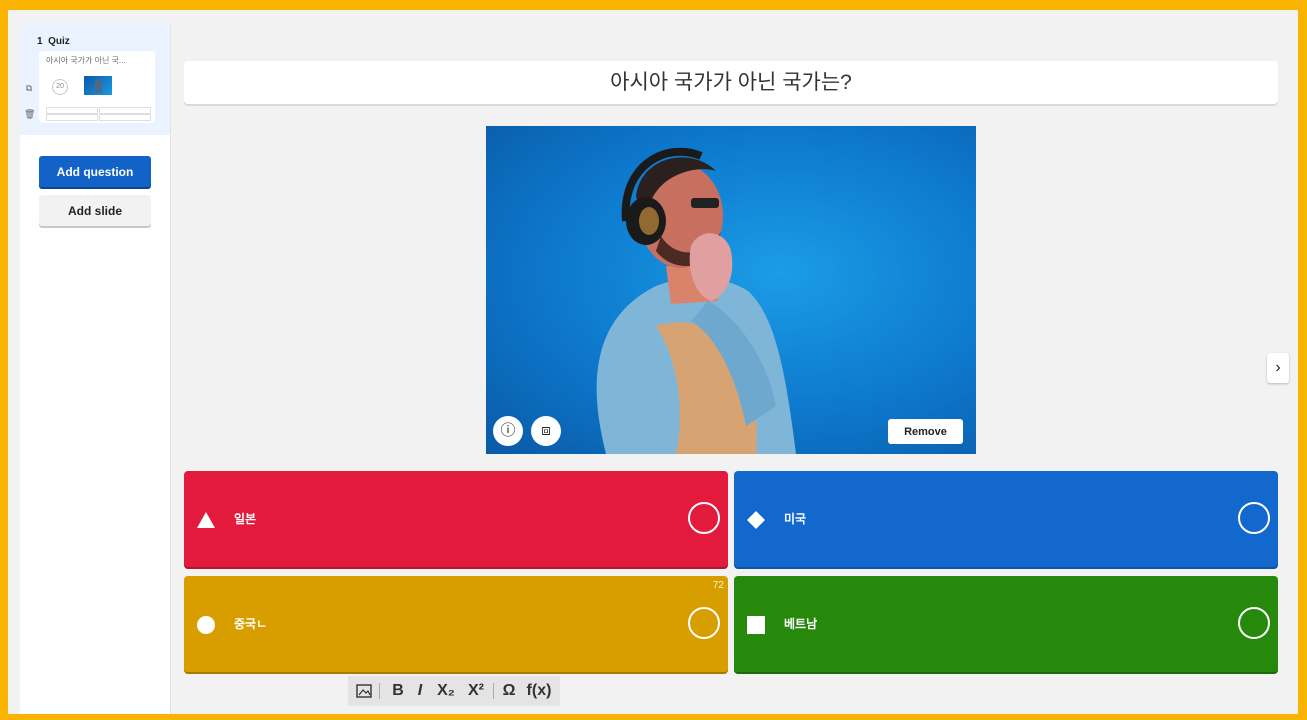 This screenshot has height=720, width=1307. Describe the element at coordinates (456, 519) in the screenshot. I see `answer-1: 일본` at that location.